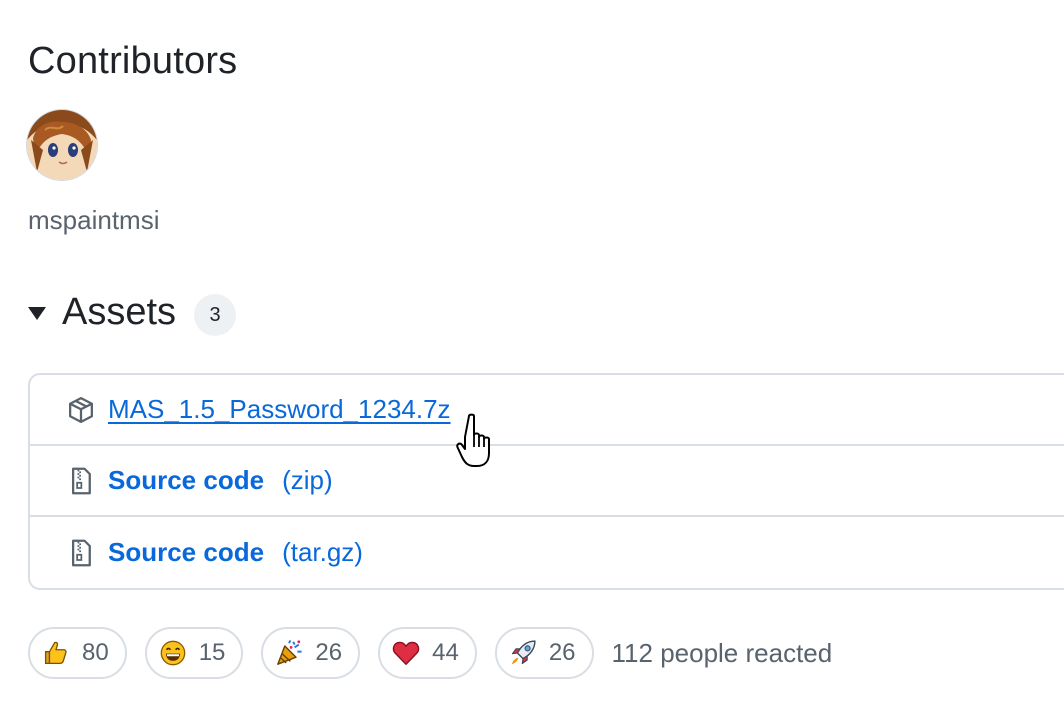 This screenshot has width=1064, height=706. I want to click on asset-row: Source code (tar.gz), so click(547, 552).